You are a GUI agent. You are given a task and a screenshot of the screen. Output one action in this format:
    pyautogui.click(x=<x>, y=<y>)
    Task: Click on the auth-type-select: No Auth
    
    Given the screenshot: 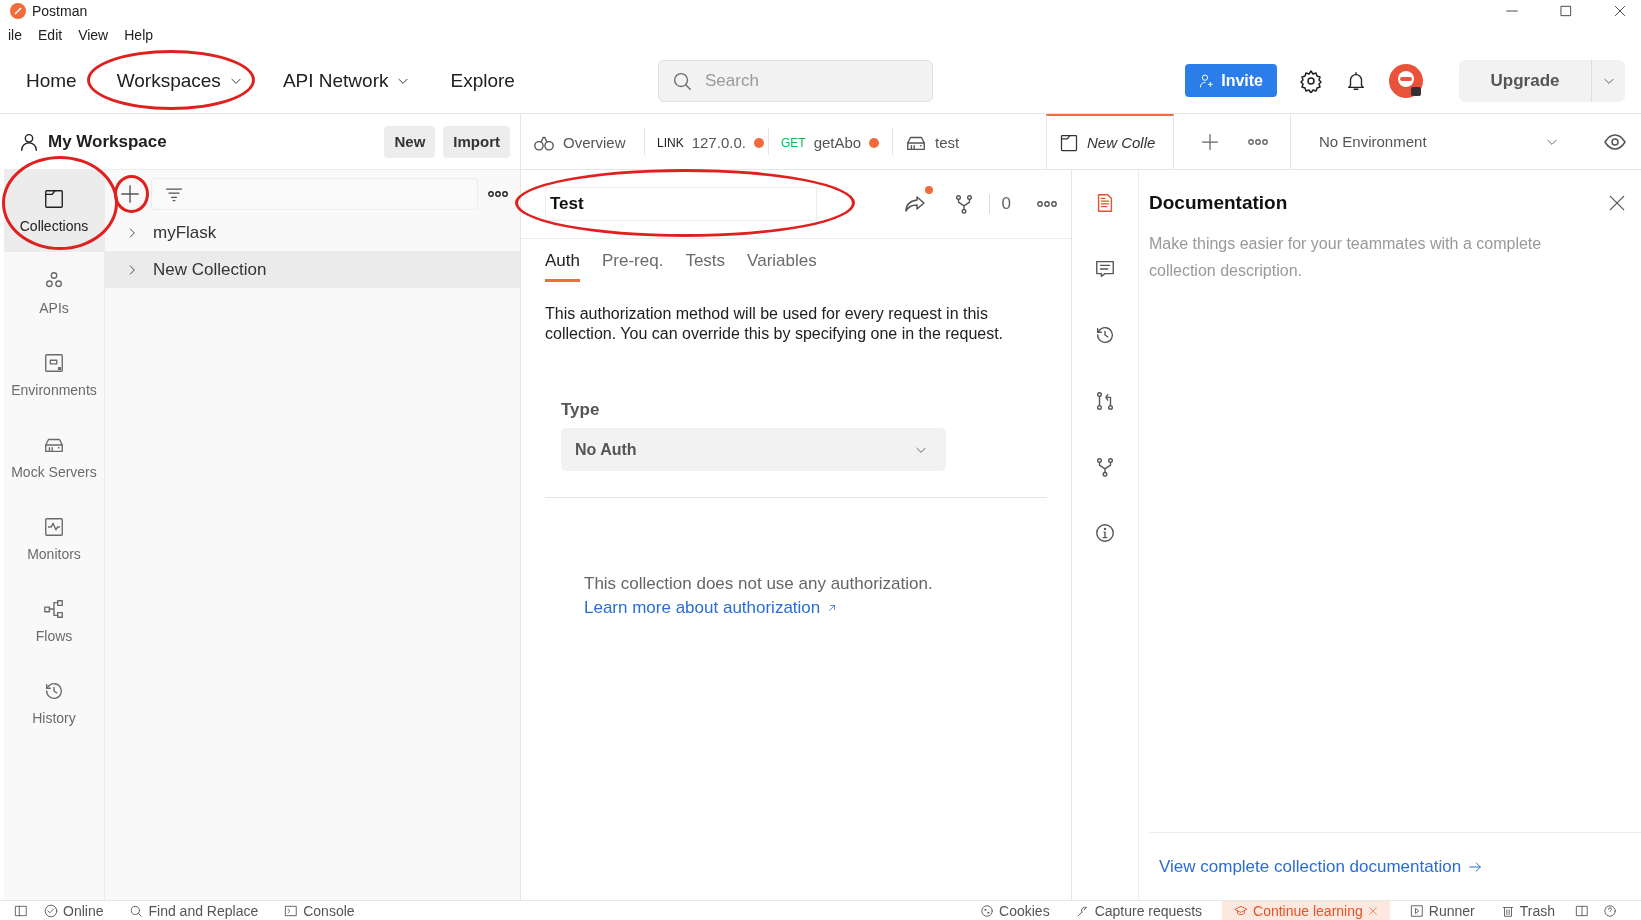 What is the action you would take?
    pyautogui.click(x=753, y=449)
    